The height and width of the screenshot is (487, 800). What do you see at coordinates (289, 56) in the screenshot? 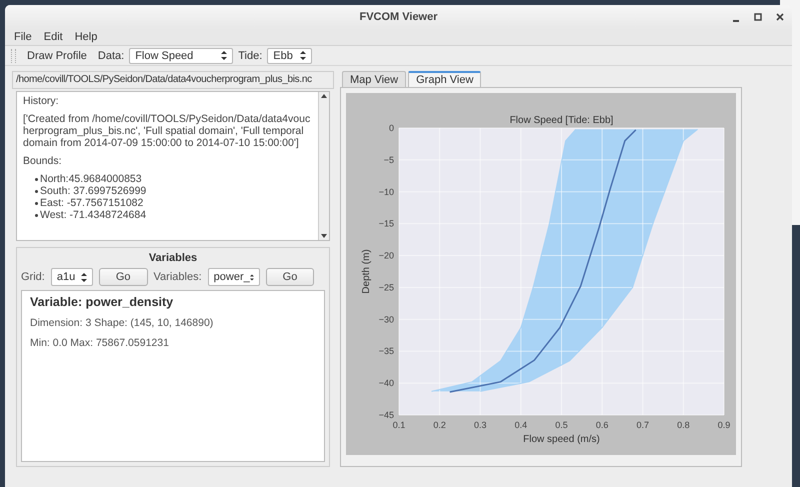
I see `tide-dropdown: Ebb` at bounding box center [289, 56].